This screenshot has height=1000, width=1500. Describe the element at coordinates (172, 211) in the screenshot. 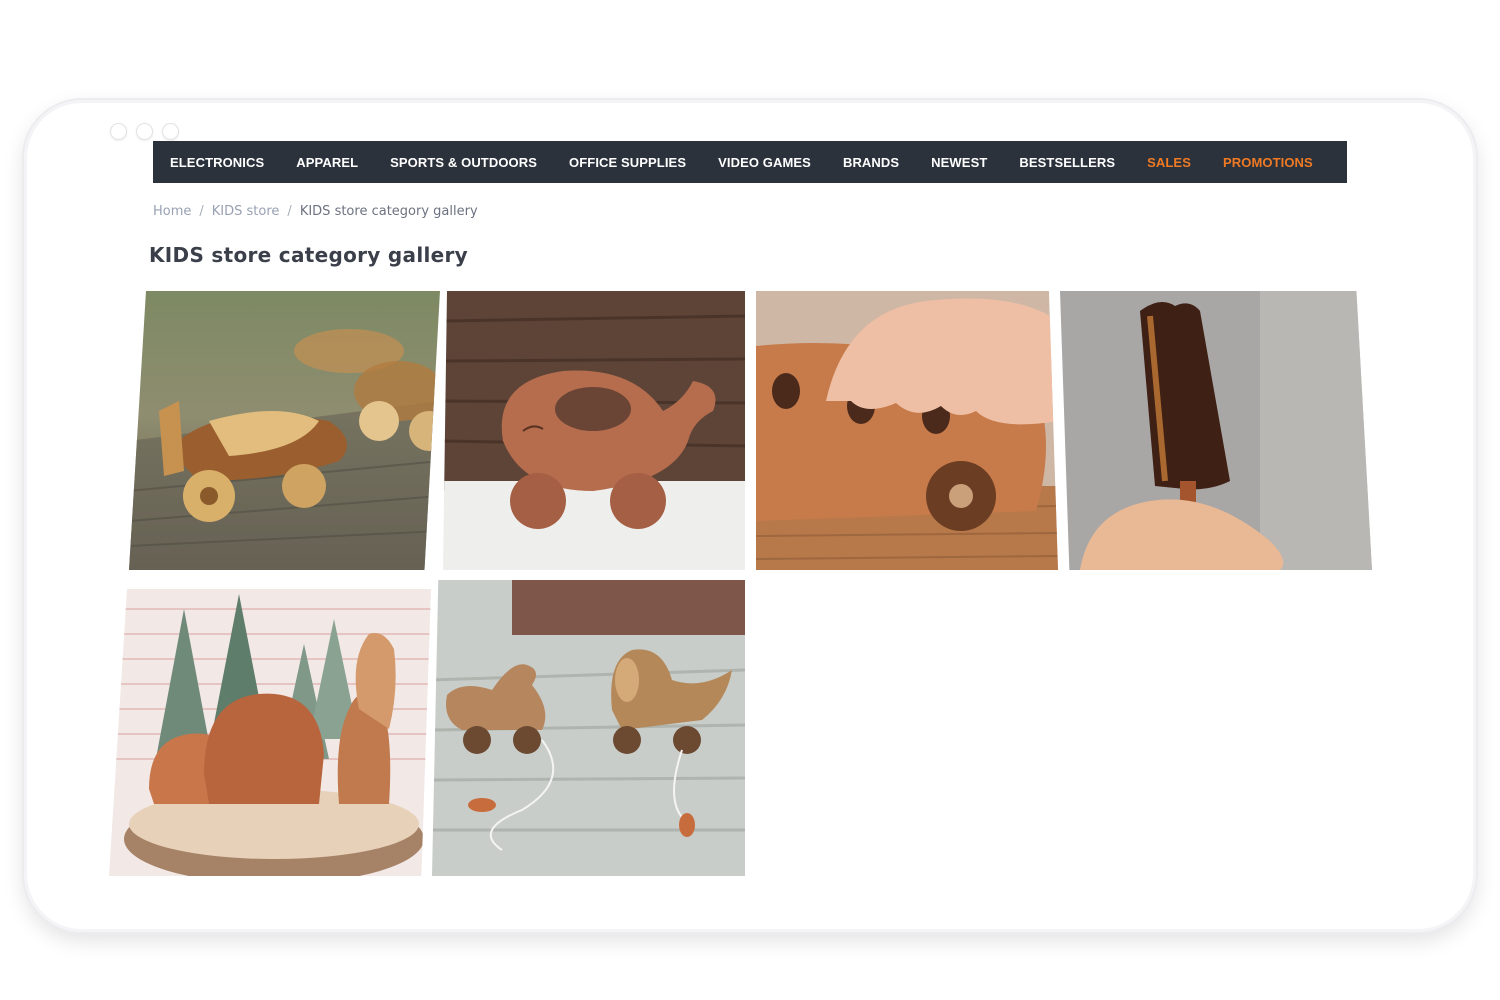

I see `breadcrumb-home-link: Home` at that location.